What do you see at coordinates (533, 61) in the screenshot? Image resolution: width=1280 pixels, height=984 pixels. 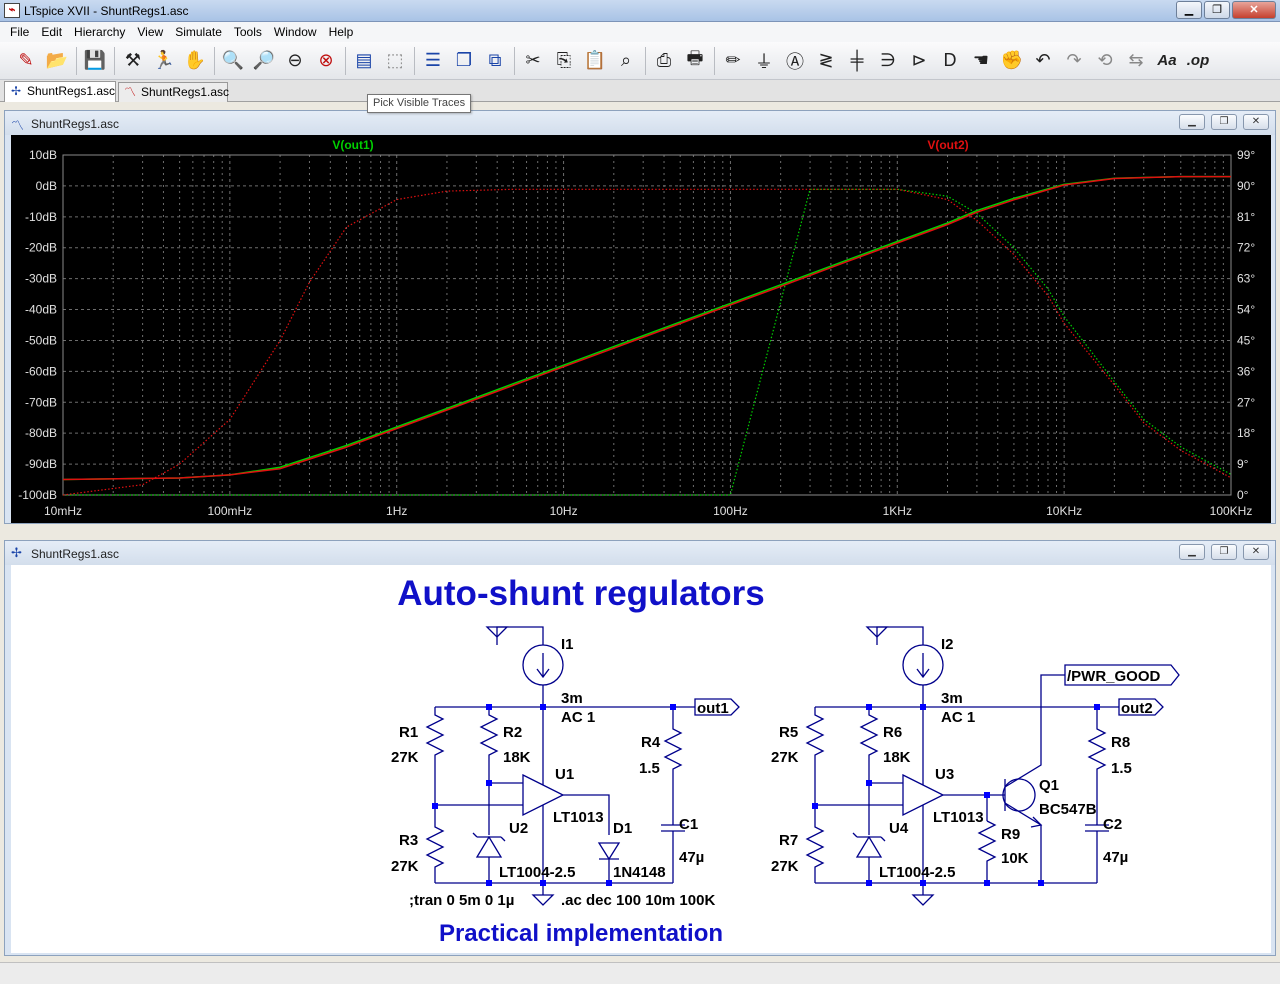 I see `cut-icon: ✂` at bounding box center [533, 61].